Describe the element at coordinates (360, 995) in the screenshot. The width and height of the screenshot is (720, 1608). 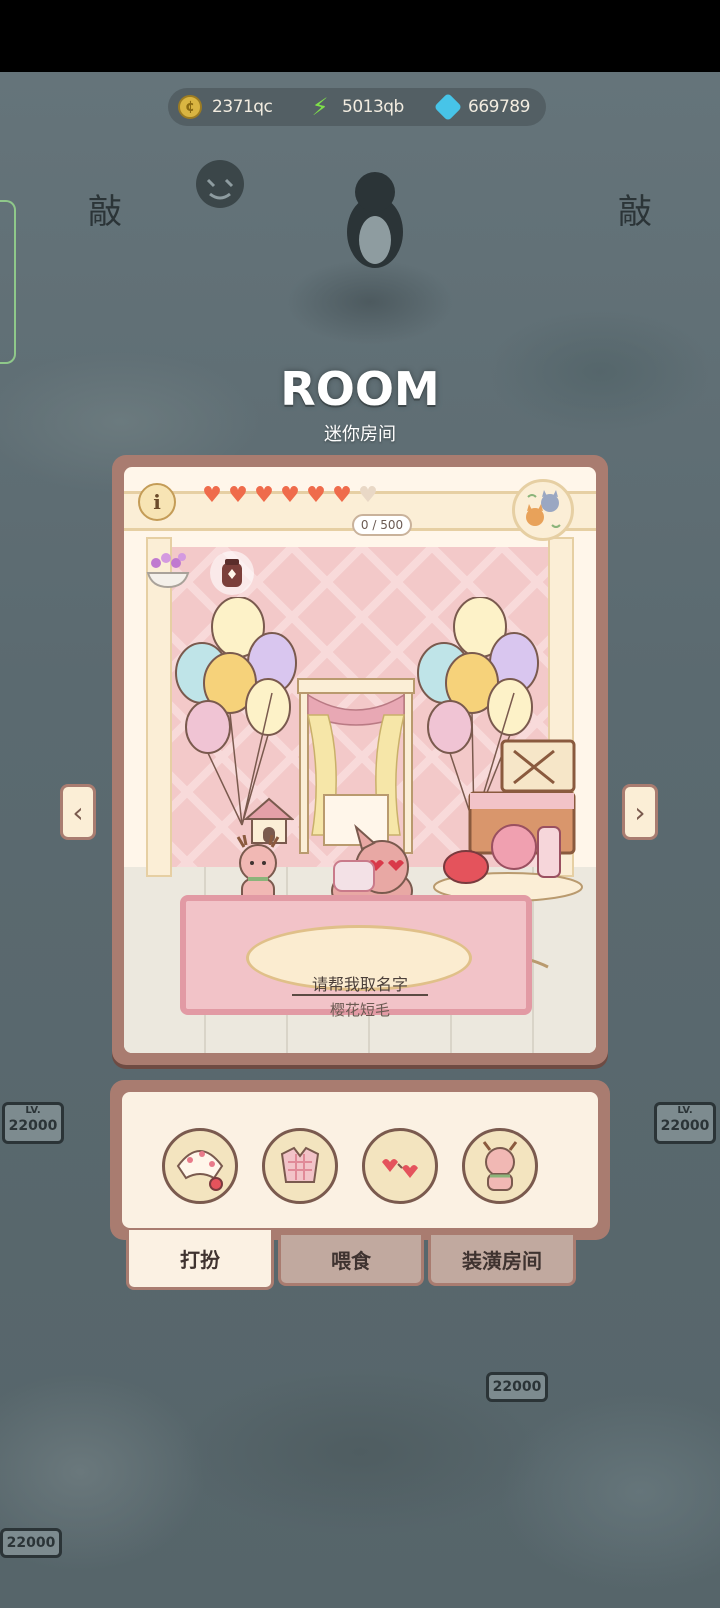
I see `pet-name-underline` at that location.